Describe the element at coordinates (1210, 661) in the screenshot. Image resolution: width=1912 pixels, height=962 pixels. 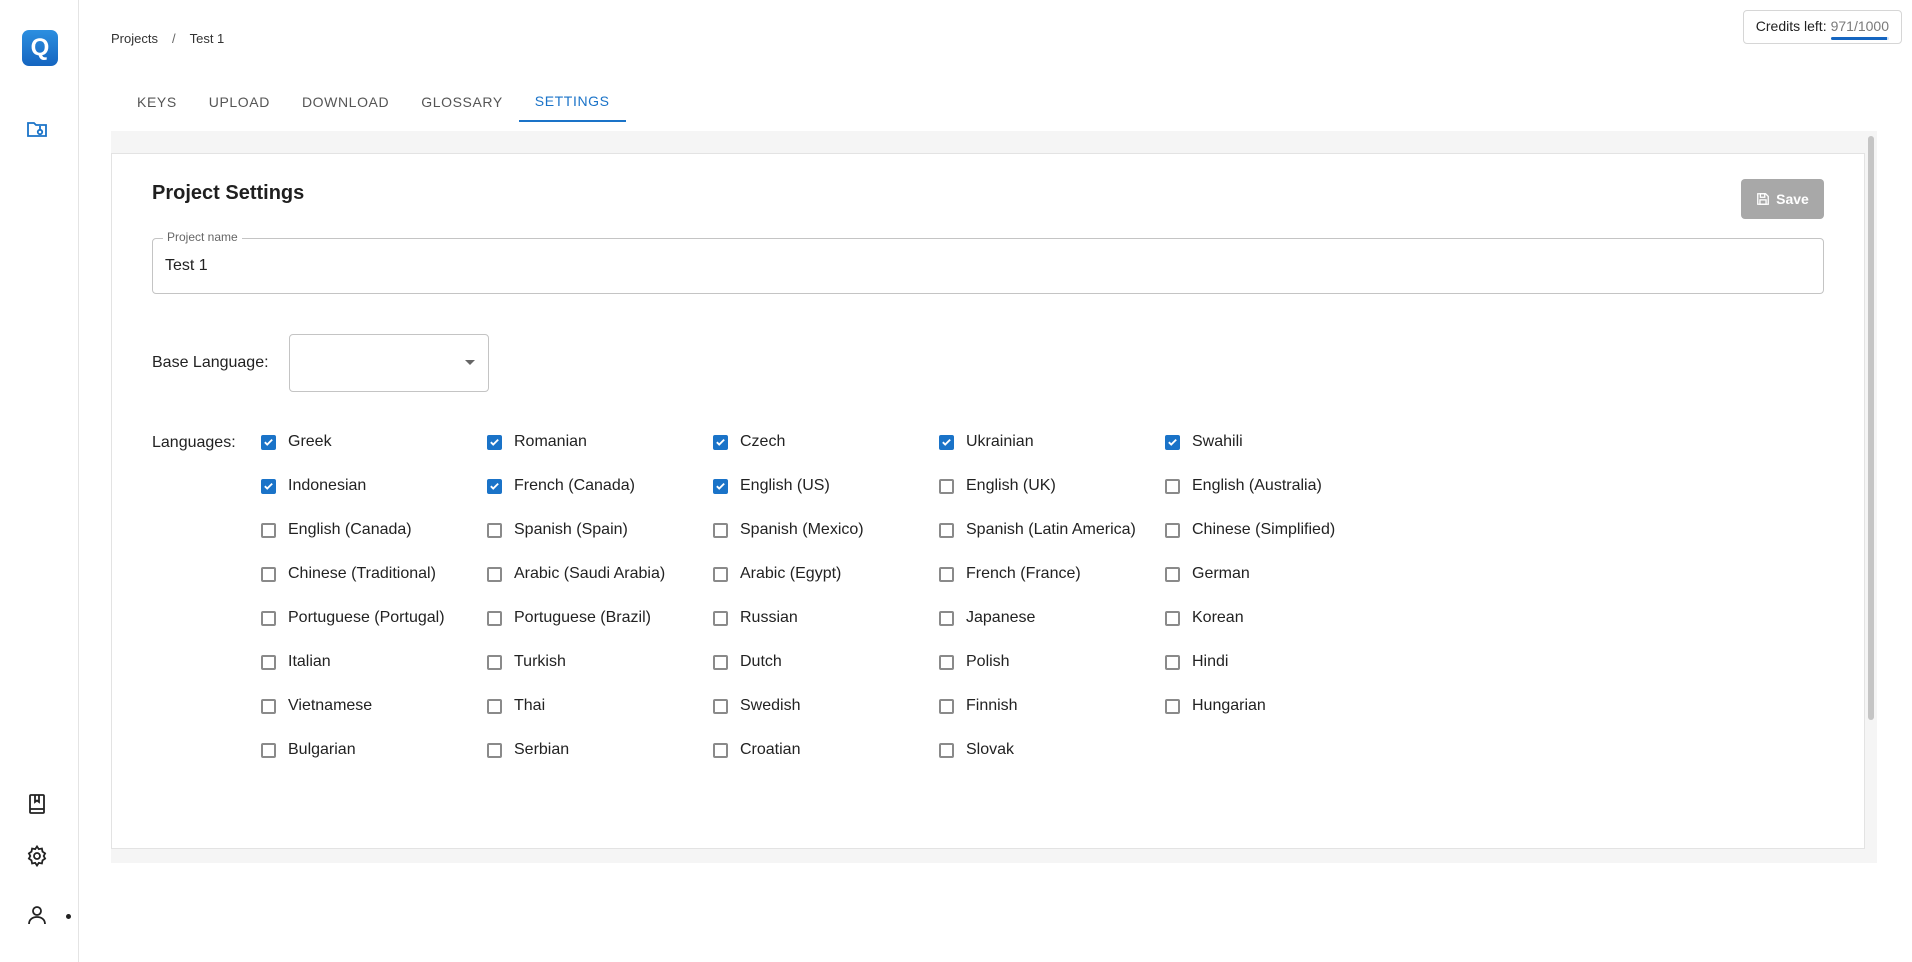
I see `language-label: Hindi` at that location.